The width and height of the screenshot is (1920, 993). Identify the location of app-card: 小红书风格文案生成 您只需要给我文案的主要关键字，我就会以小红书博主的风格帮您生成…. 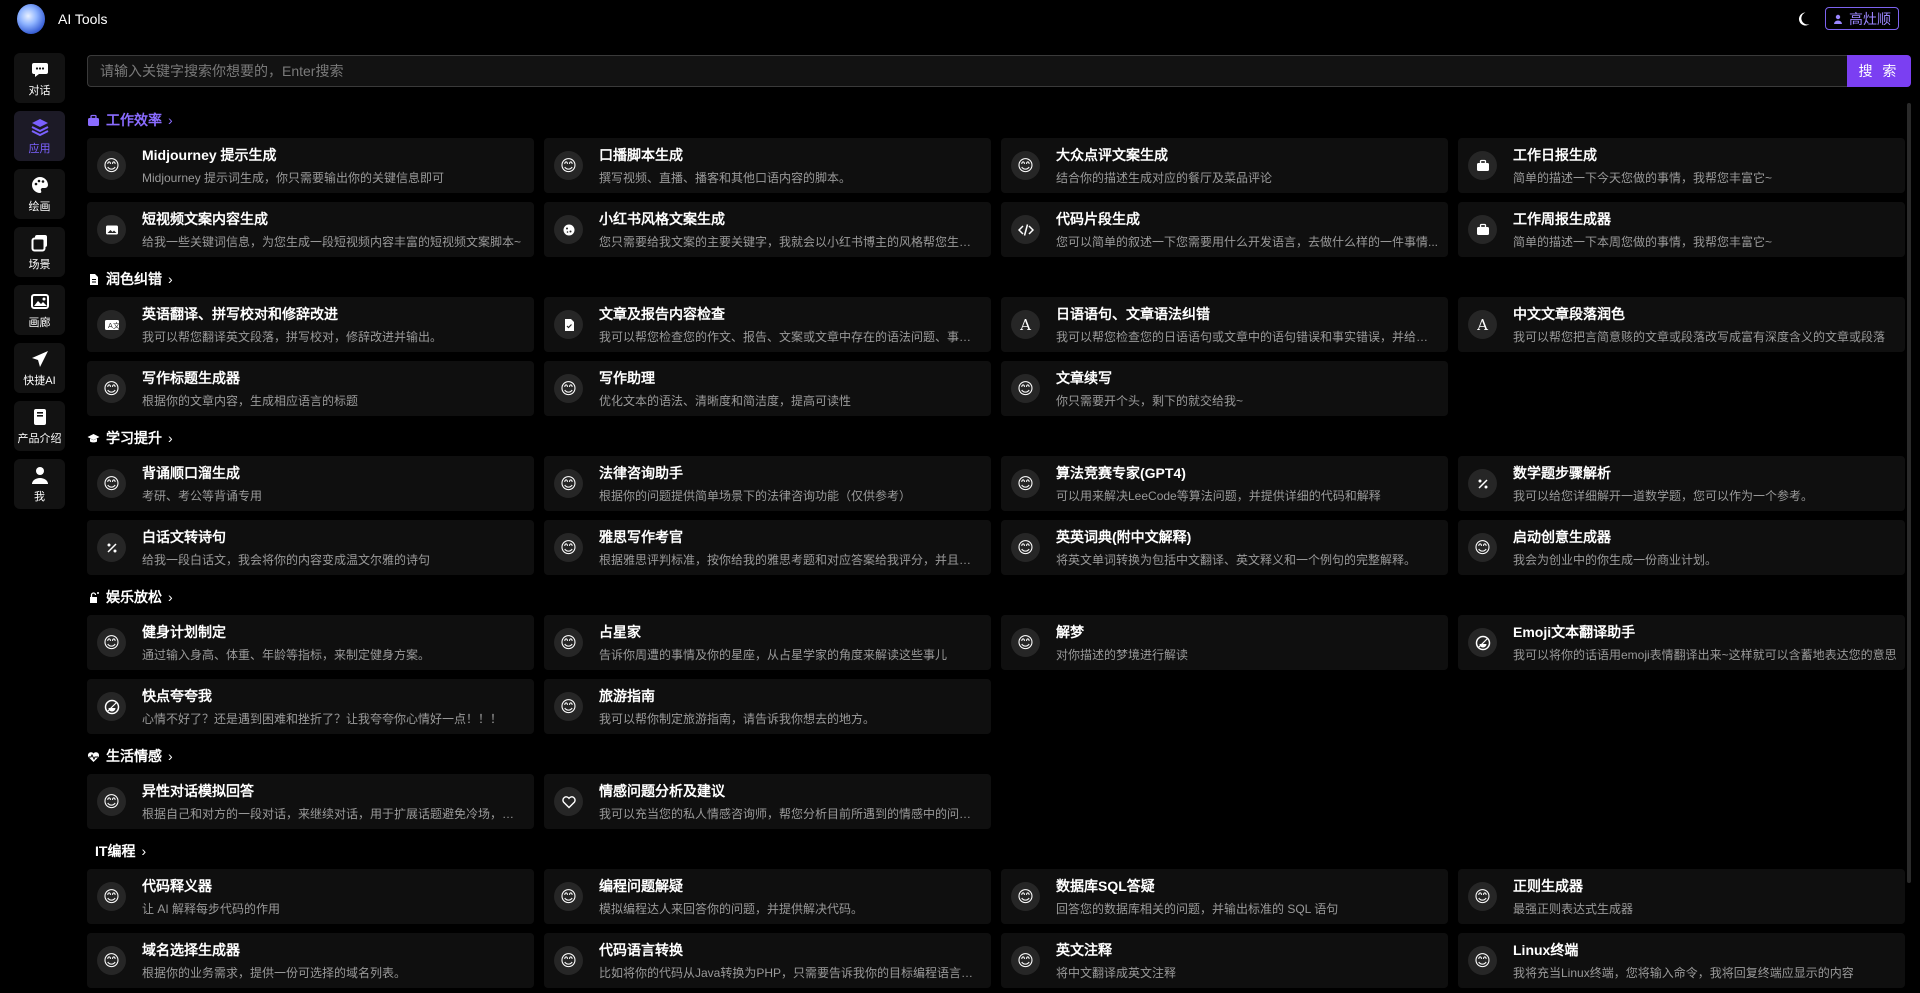
(767, 229).